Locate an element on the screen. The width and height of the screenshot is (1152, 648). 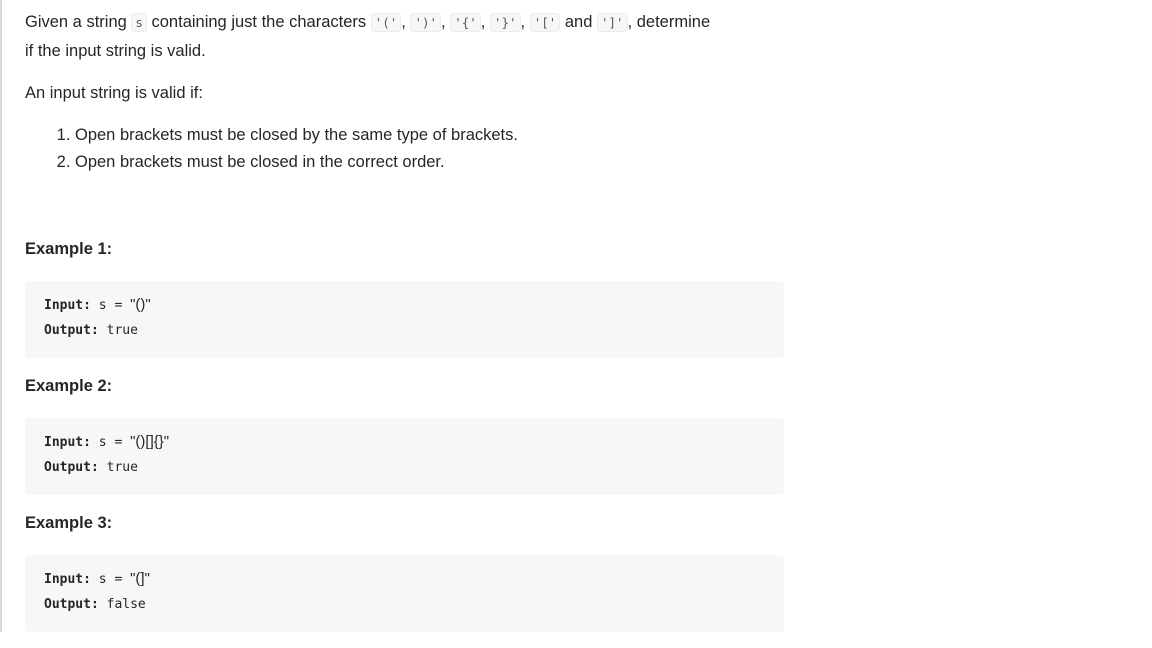
intro-text-2: containing just the characters is located at coordinates (258, 22).